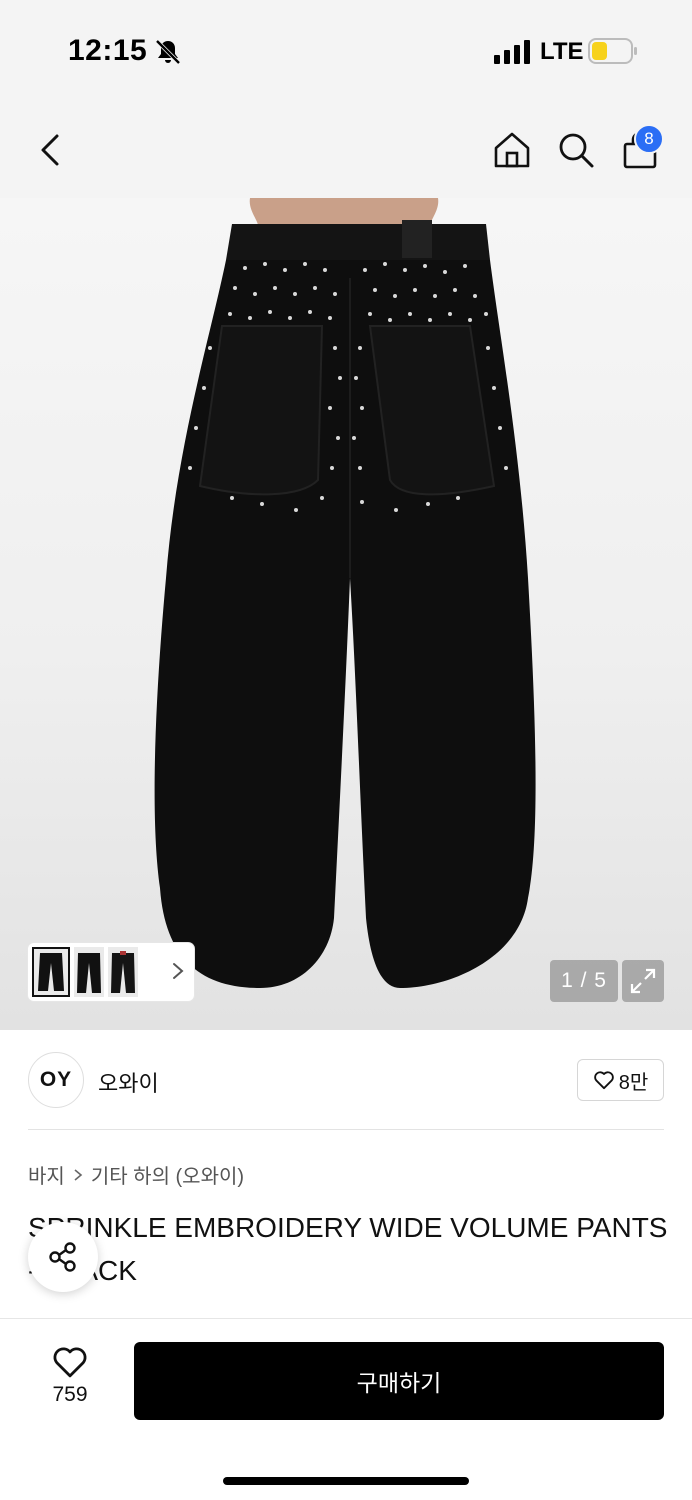  I want to click on search-icon, so click(576, 150).